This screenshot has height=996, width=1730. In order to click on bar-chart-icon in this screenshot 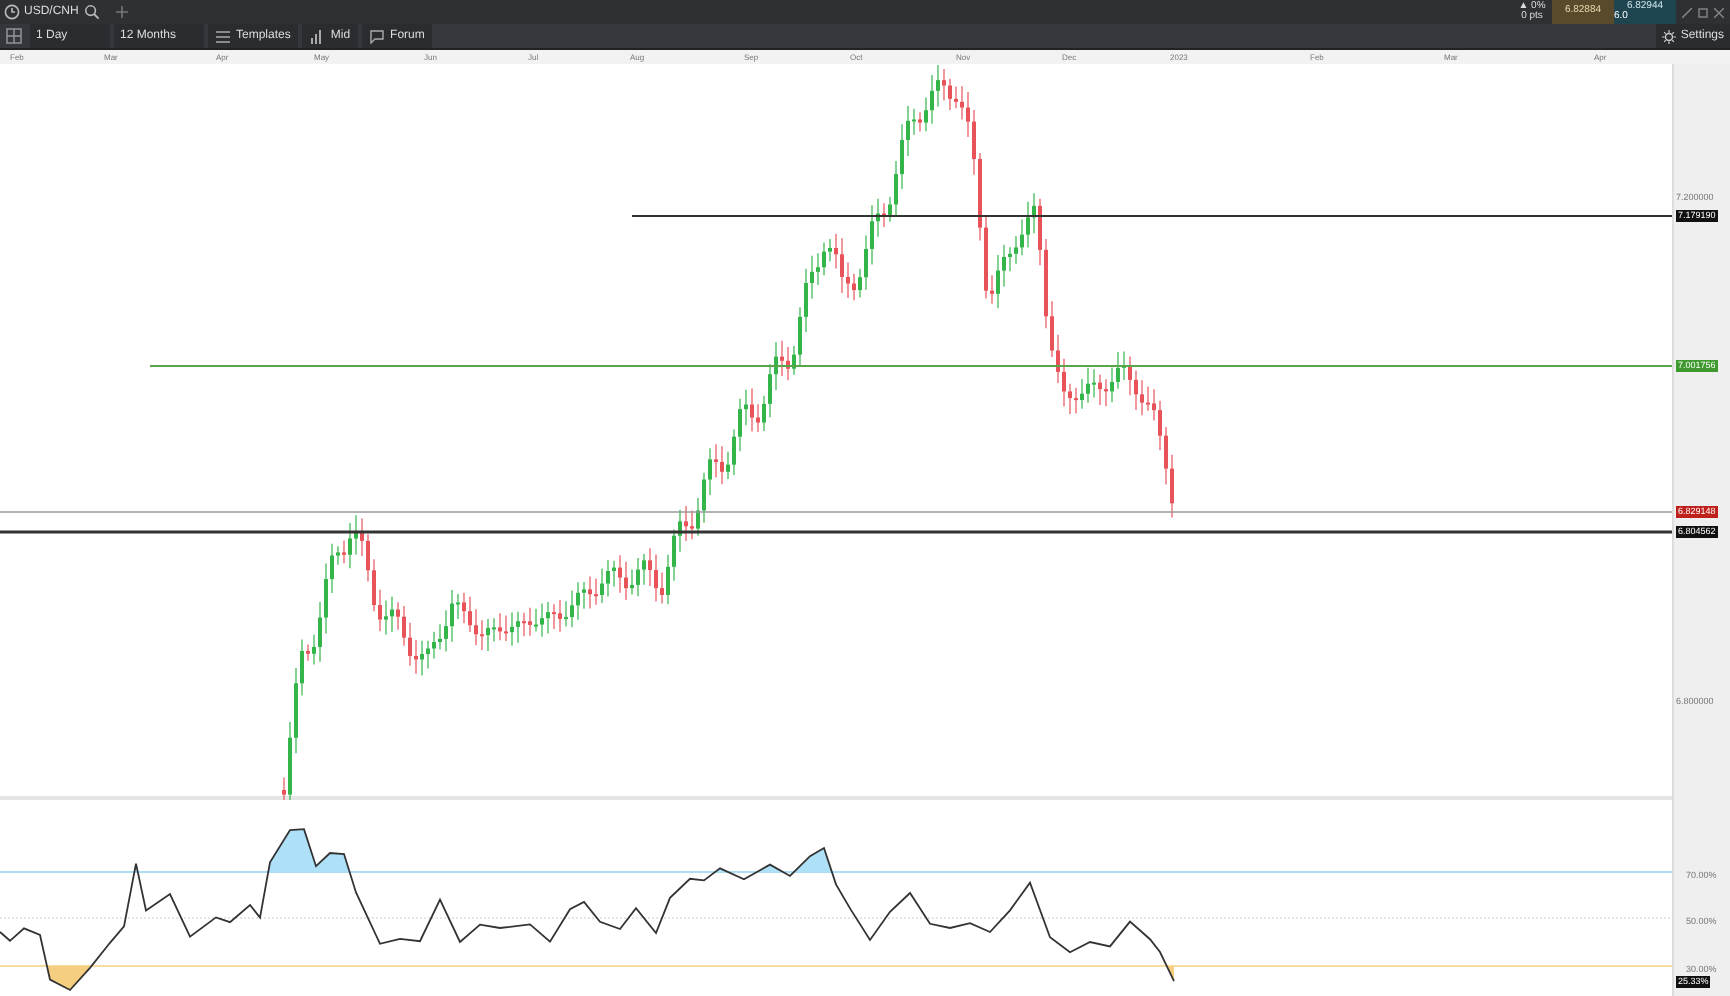, I will do `click(317, 36)`.